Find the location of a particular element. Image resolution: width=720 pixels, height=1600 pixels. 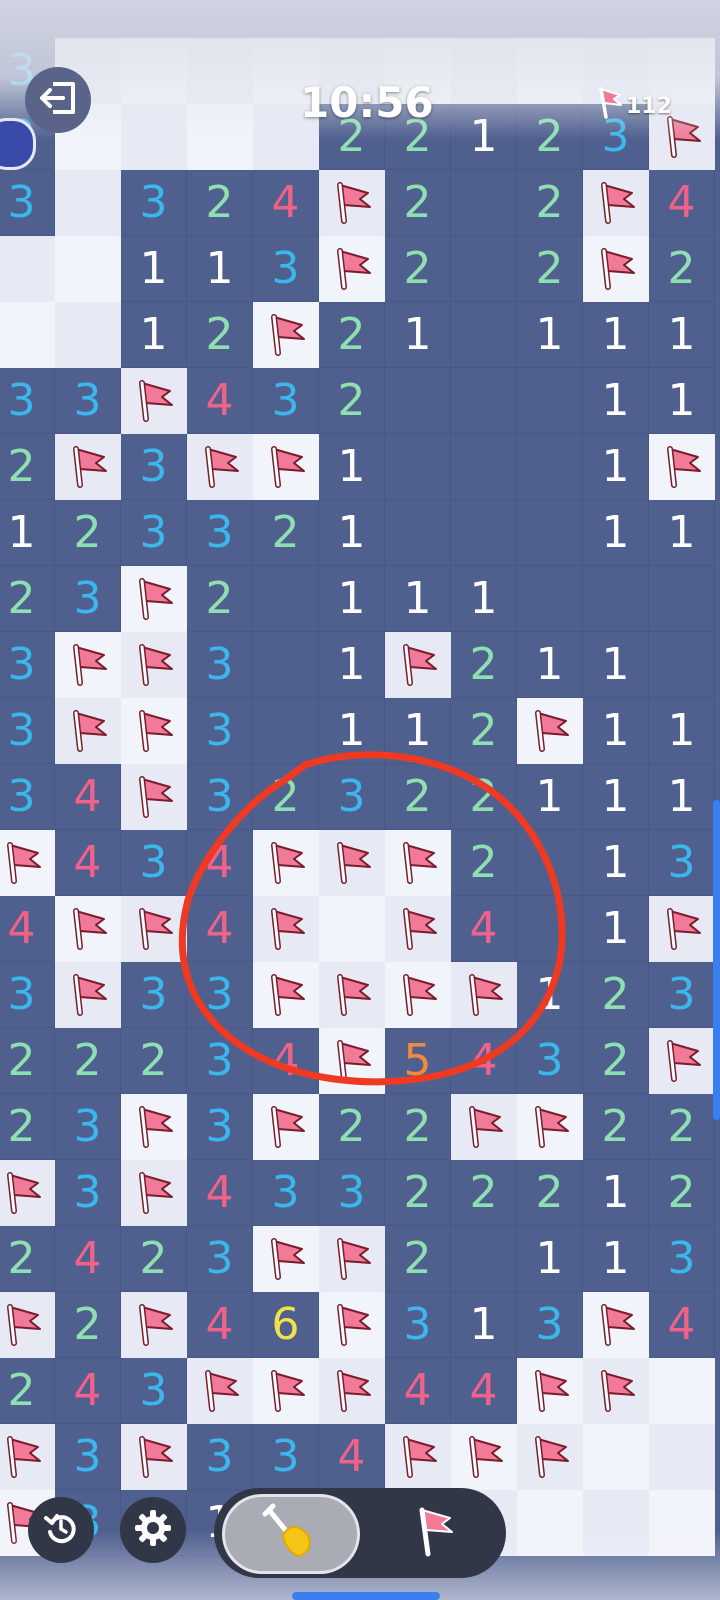

exit-button is located at coordinates (58, 100).